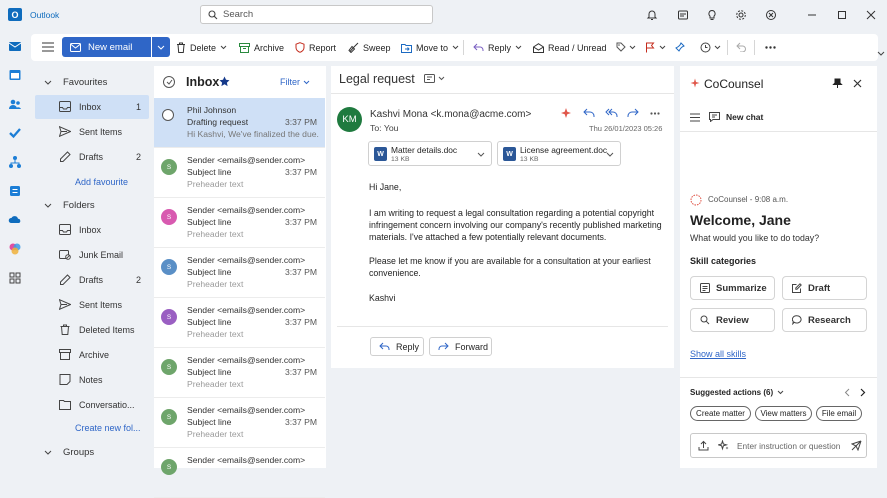 This screenshot has height=498, width=887. What do you see at coordinates (92, 330) in the screenshot?
I see `folder-deleted-items: Deleted Items` at bounding box center [92, 330].